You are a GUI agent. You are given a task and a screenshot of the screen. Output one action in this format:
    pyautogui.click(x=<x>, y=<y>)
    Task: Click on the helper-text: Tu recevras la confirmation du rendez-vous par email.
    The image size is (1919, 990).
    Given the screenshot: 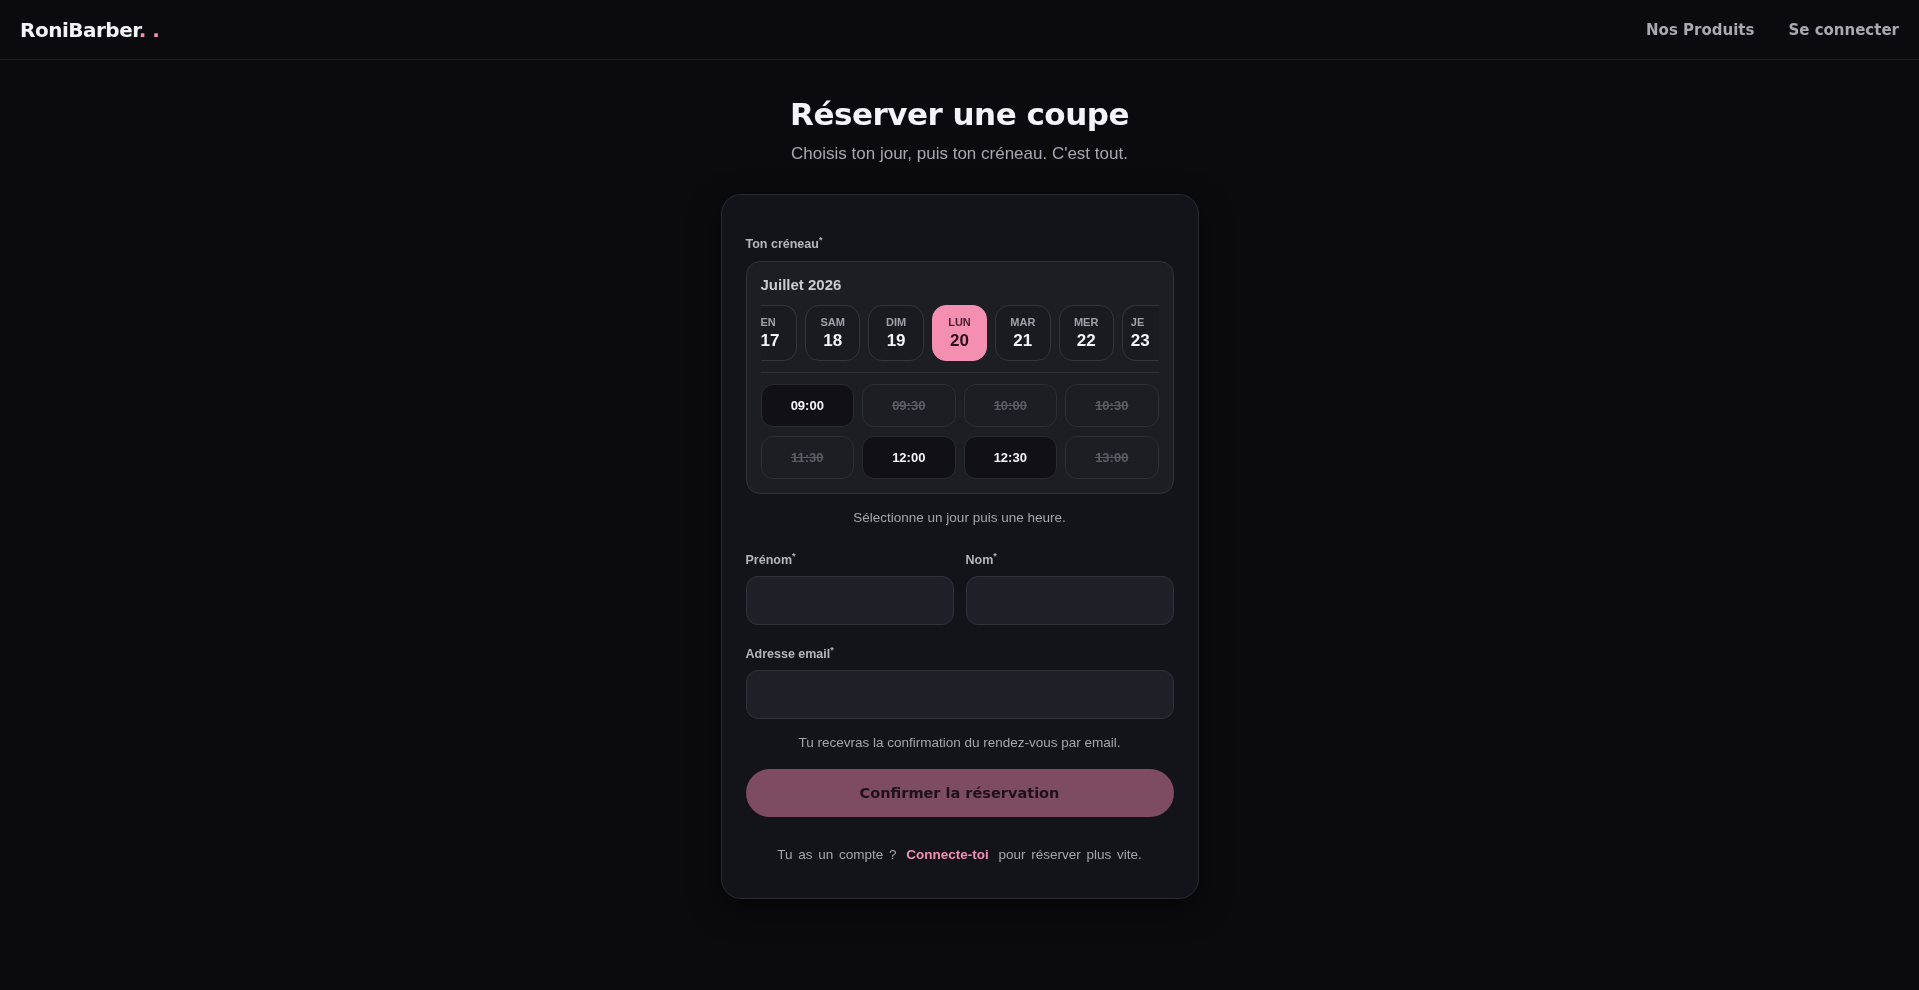 What is the action you would take?
    pyautogui.click(x=959, y=743)
    